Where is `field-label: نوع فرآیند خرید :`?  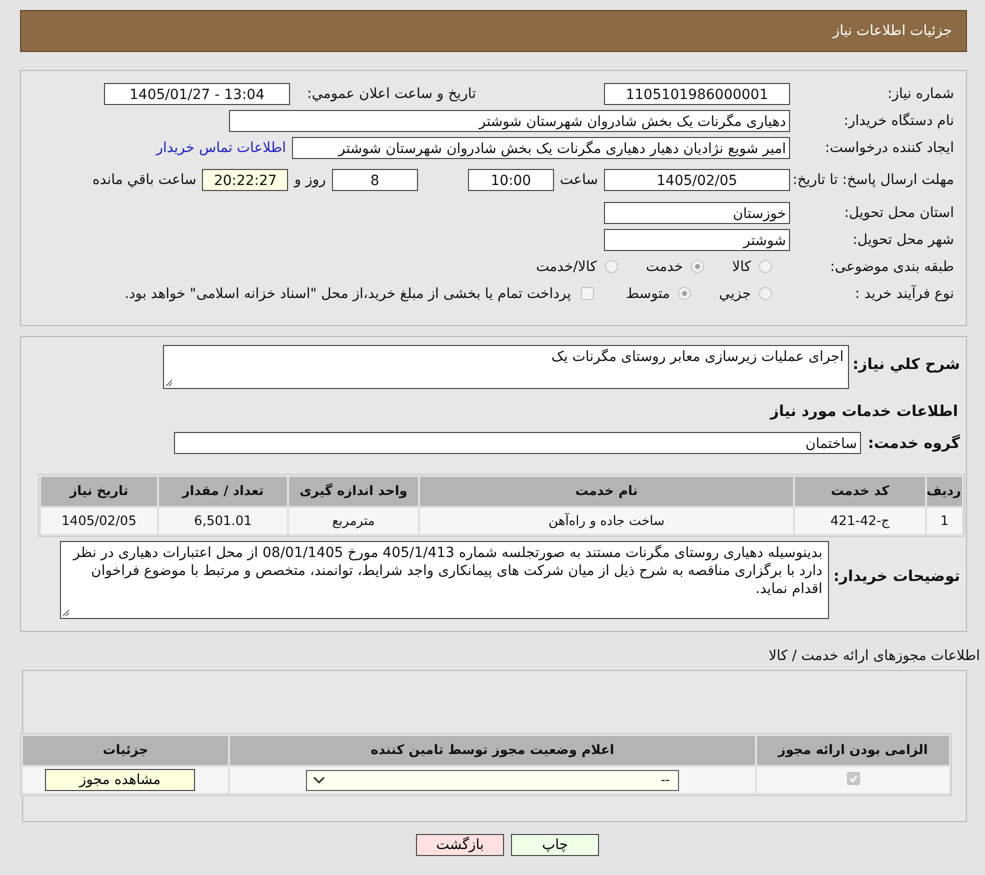
field-label: نوع فرآیند خرید : is located at coordinates (904, 294).